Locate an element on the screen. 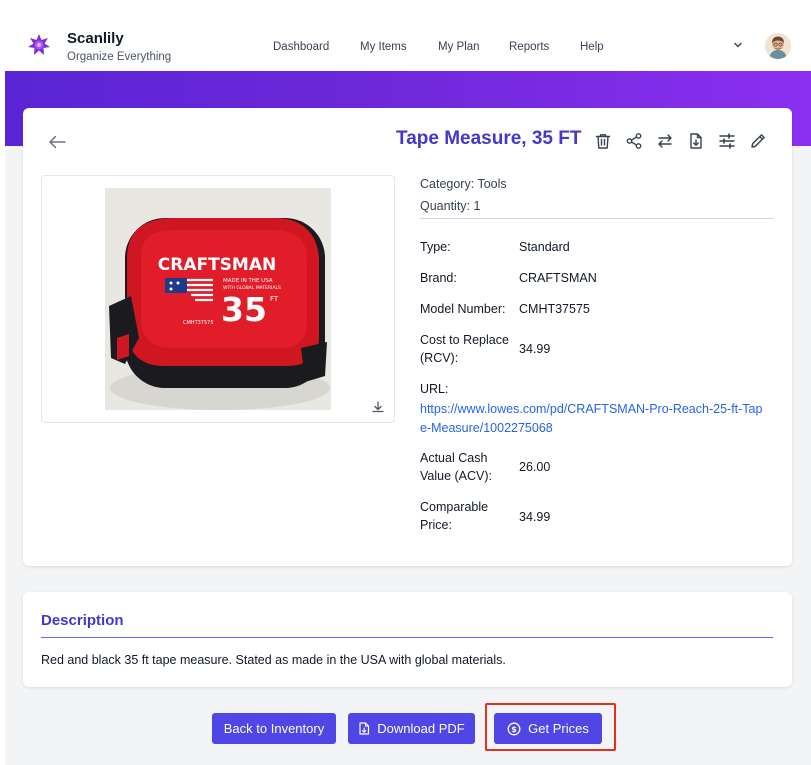  model-number-value: CMHT37575 is located at coordinates (554, 309).